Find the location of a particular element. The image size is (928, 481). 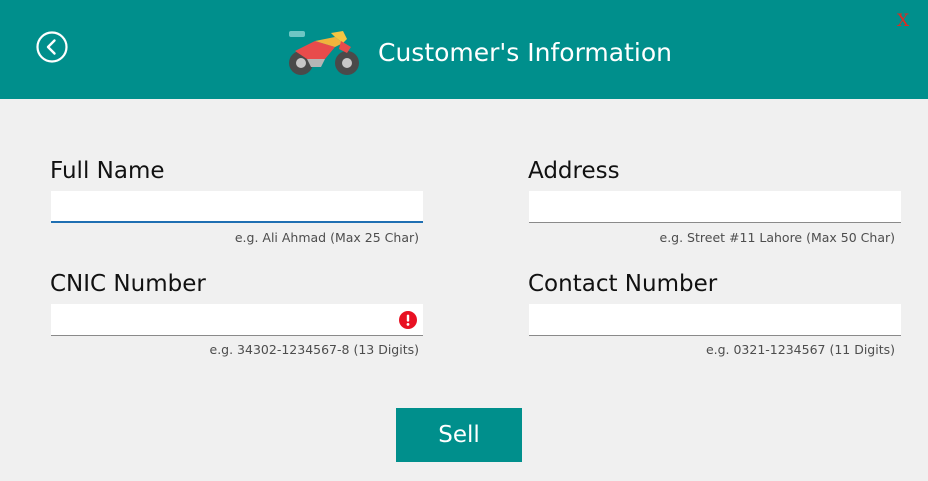

cnic-hint: e.g. 34302-1234567-8 (13 Digits) is located at coordinates (314, 349).